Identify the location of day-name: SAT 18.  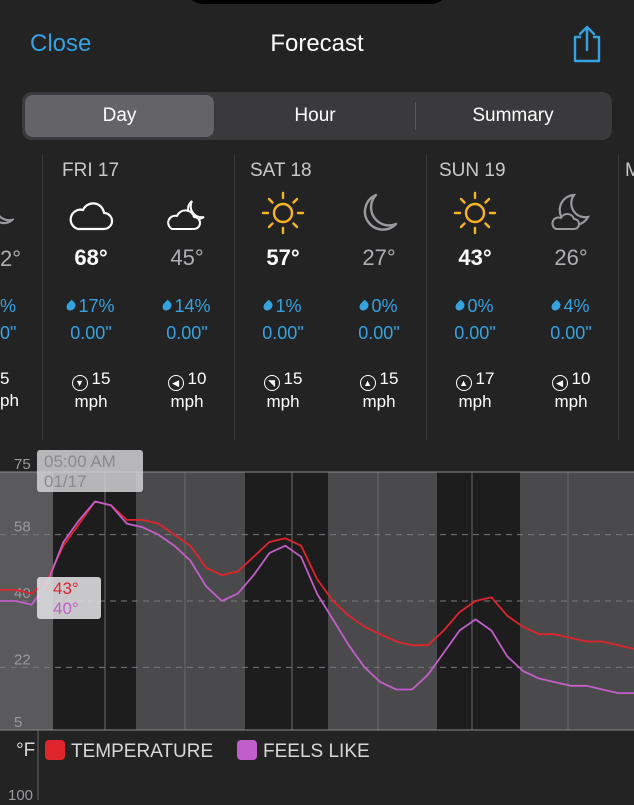
(281, 170).